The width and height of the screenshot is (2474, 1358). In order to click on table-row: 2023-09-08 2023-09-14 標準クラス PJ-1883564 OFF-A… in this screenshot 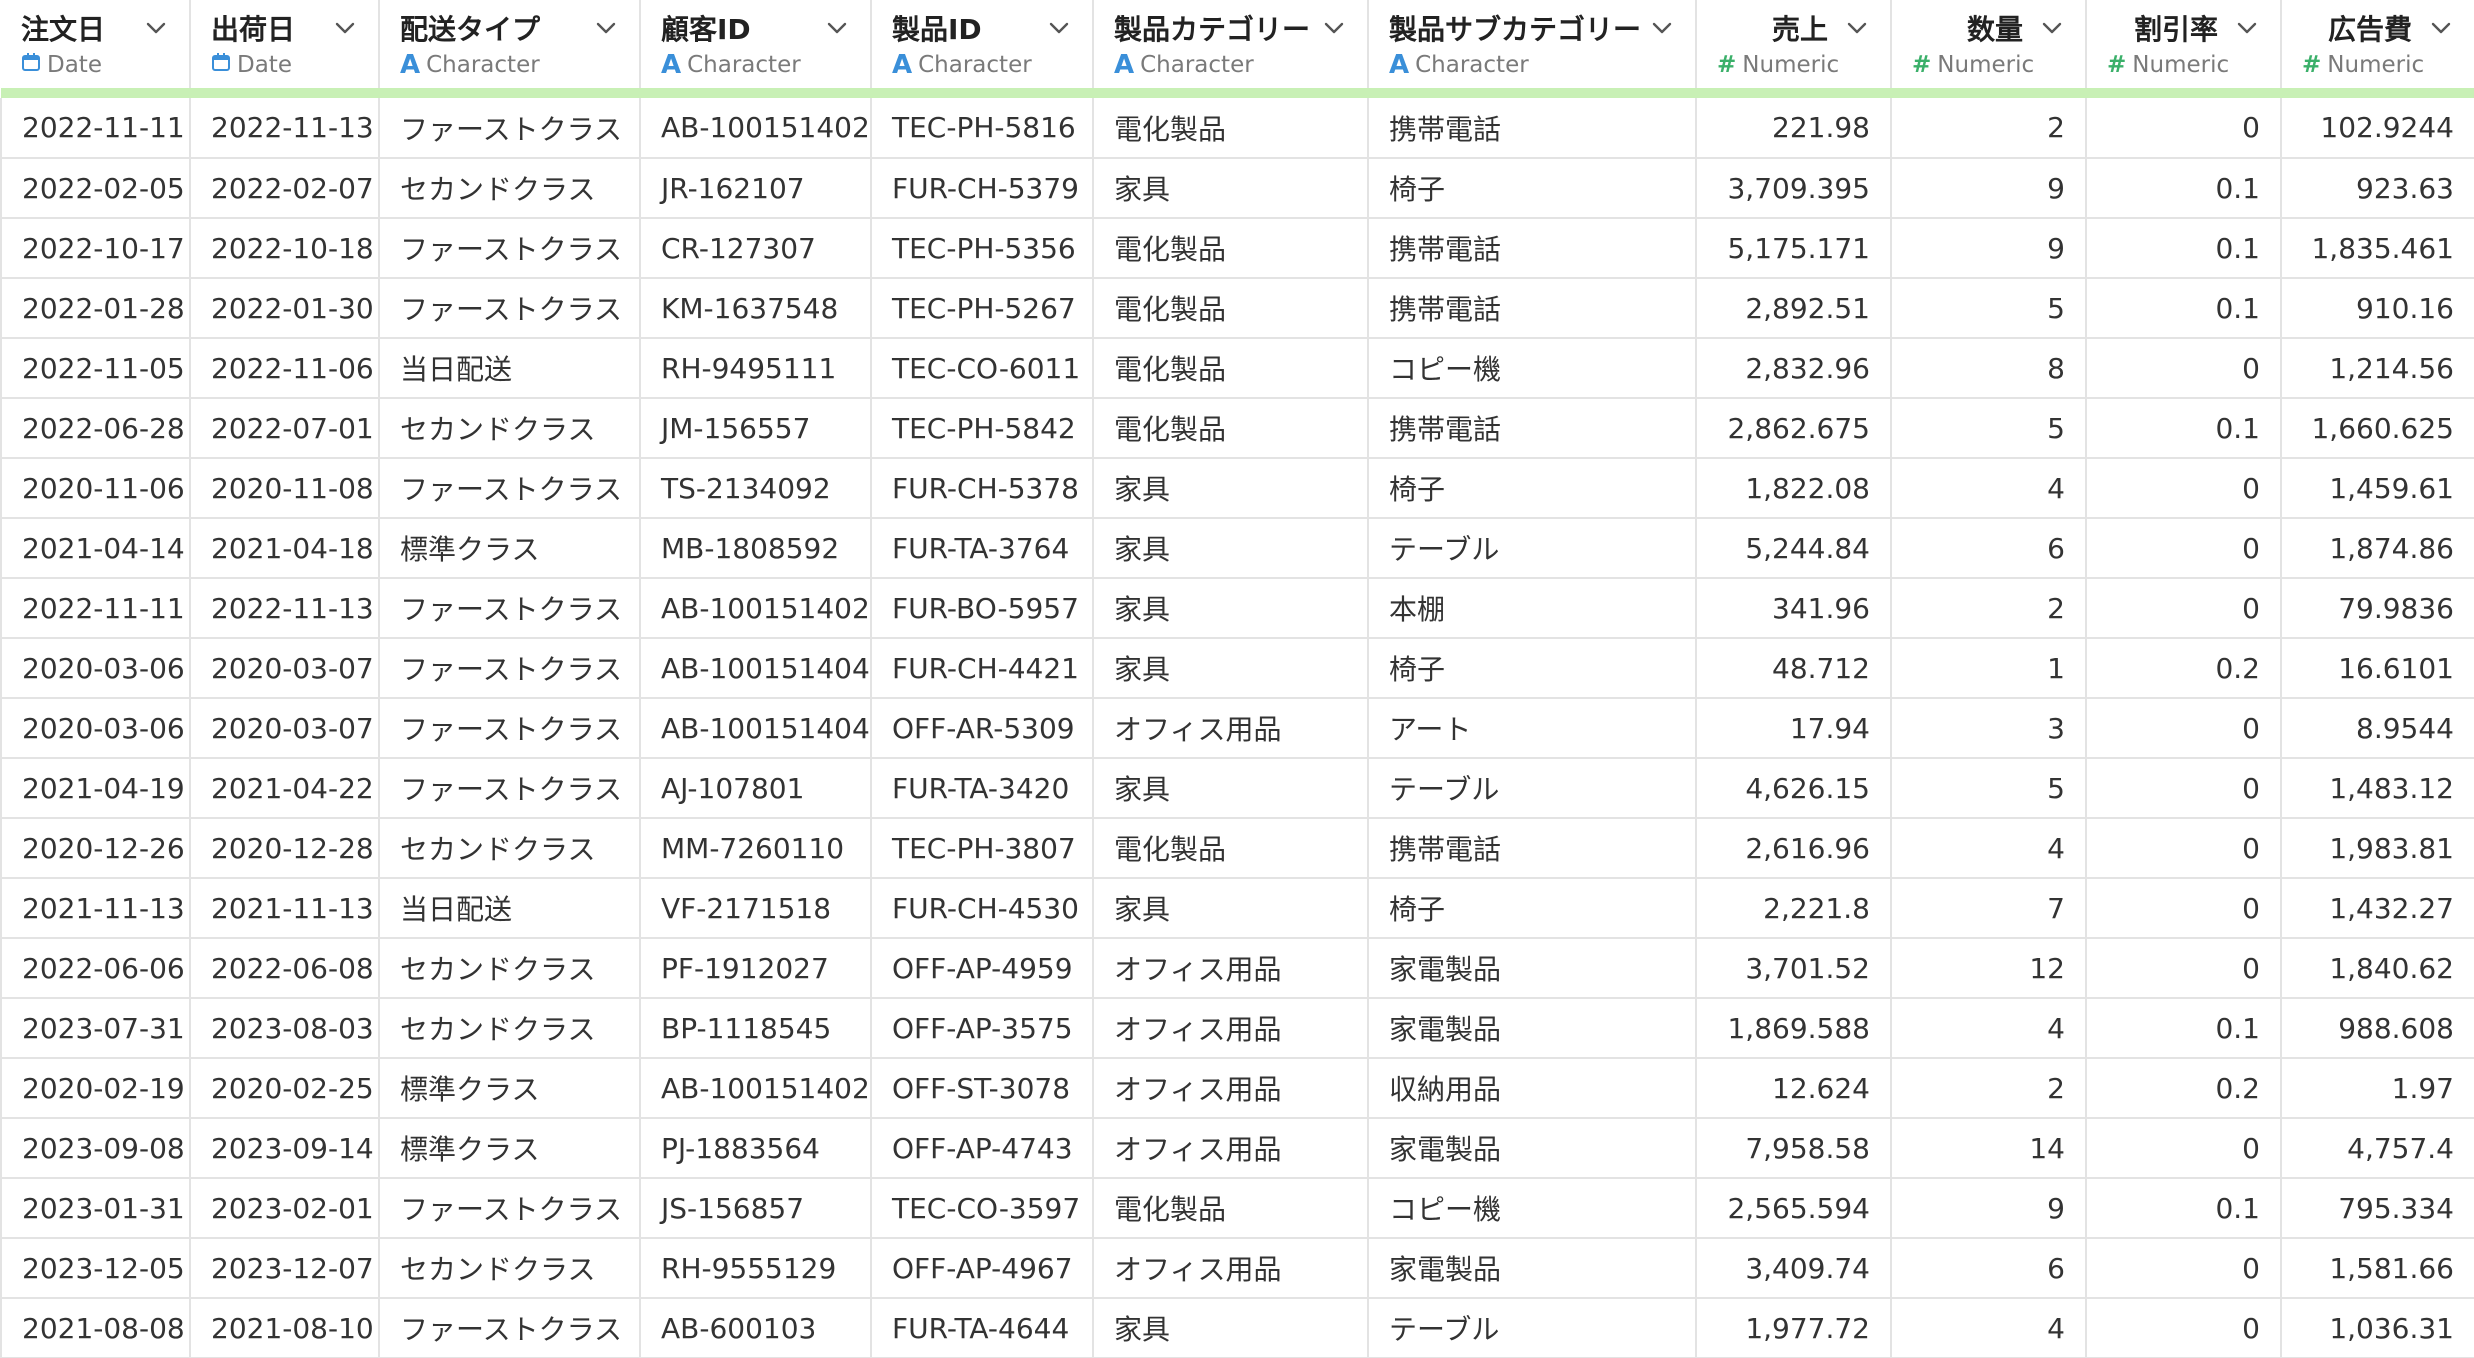, I will do `click(1237, 1148)`.